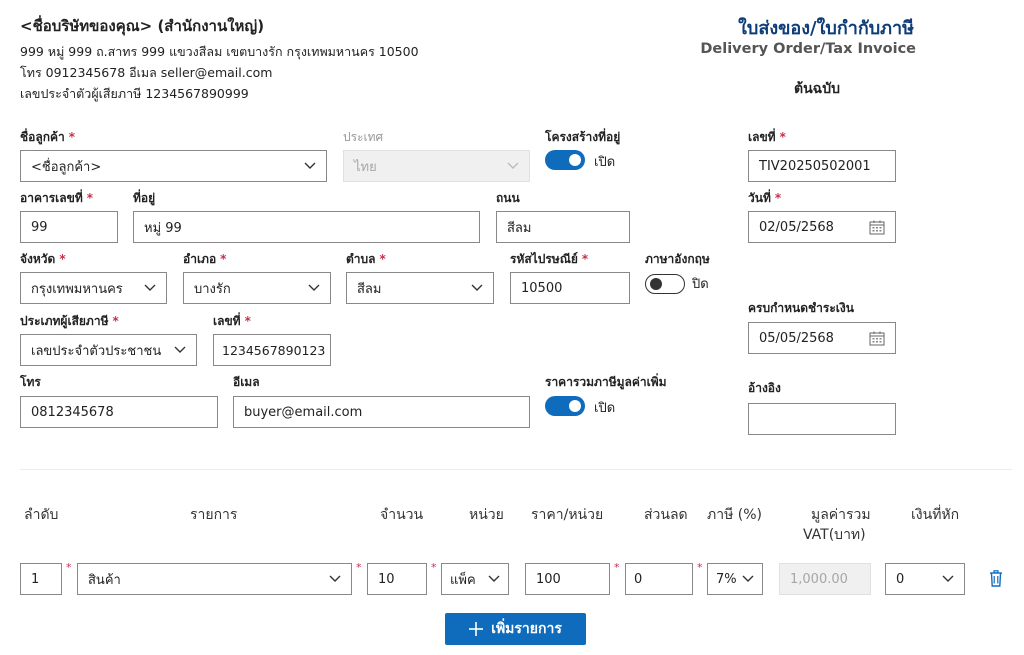 Image resolution: width=1024 pixels, height=655 pixels. Describe the element at coordinates (822, 419) in the screenshot. I see `reference-input` at that location.